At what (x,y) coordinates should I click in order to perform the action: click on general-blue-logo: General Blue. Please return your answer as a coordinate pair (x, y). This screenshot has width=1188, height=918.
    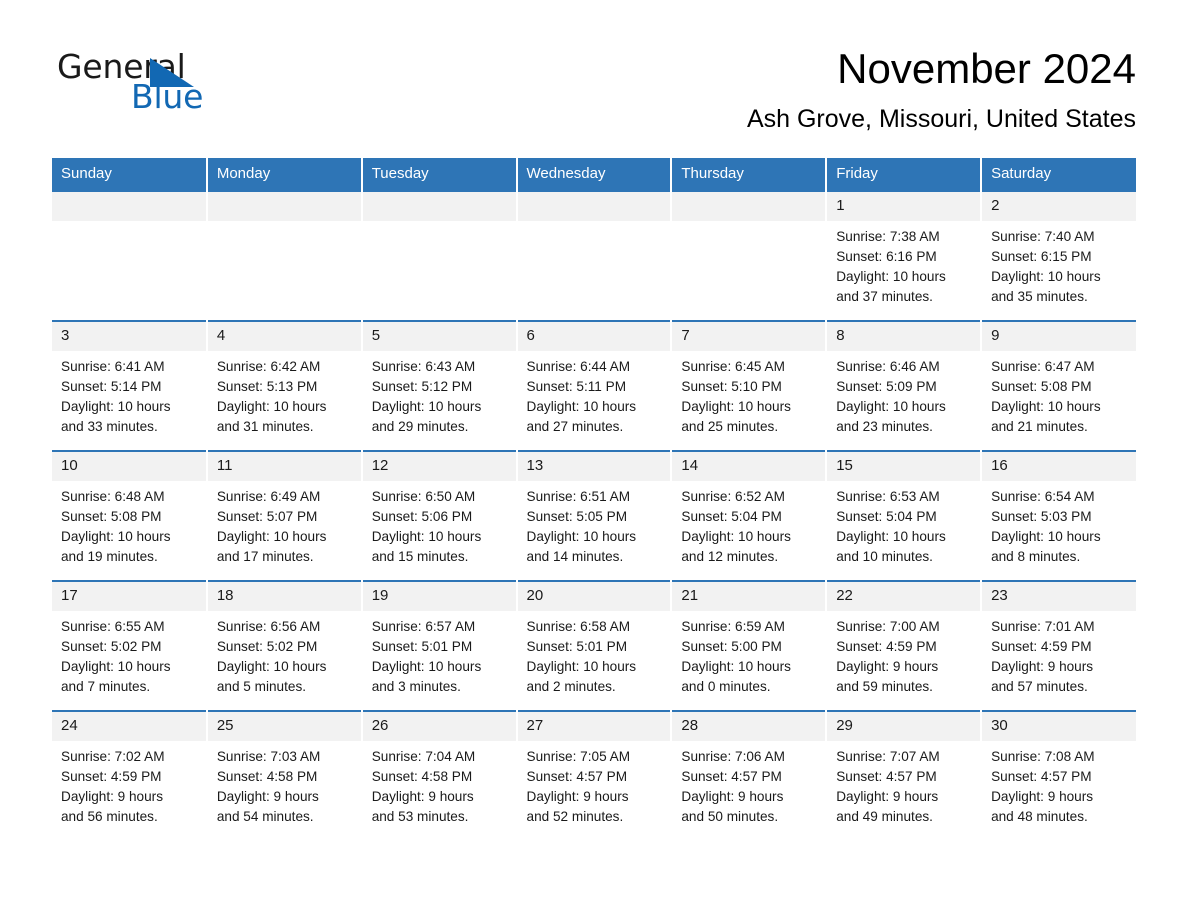
    Looking at the image, I should click on (187, 82).